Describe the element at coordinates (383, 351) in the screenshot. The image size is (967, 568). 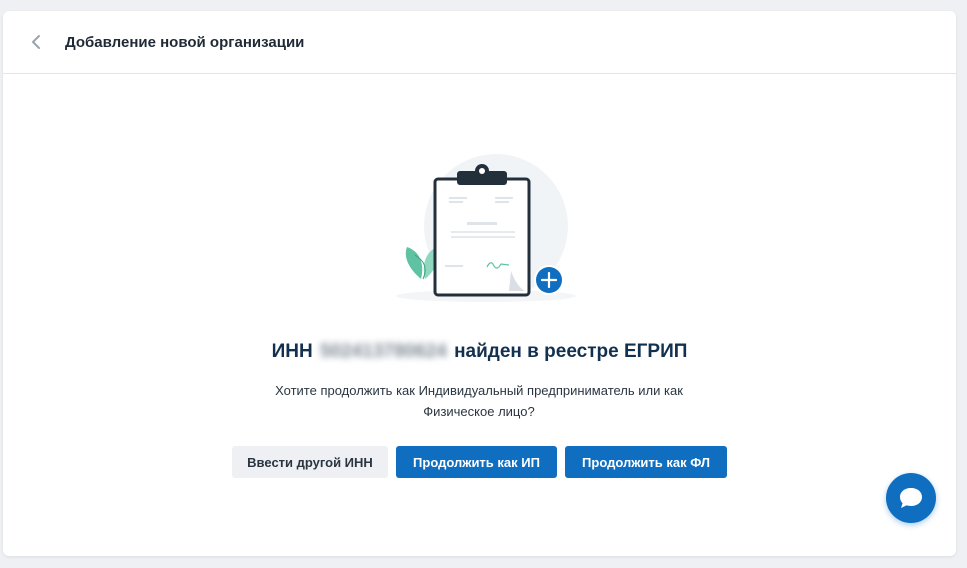
I see `inn-value: 502413780624` at that location.